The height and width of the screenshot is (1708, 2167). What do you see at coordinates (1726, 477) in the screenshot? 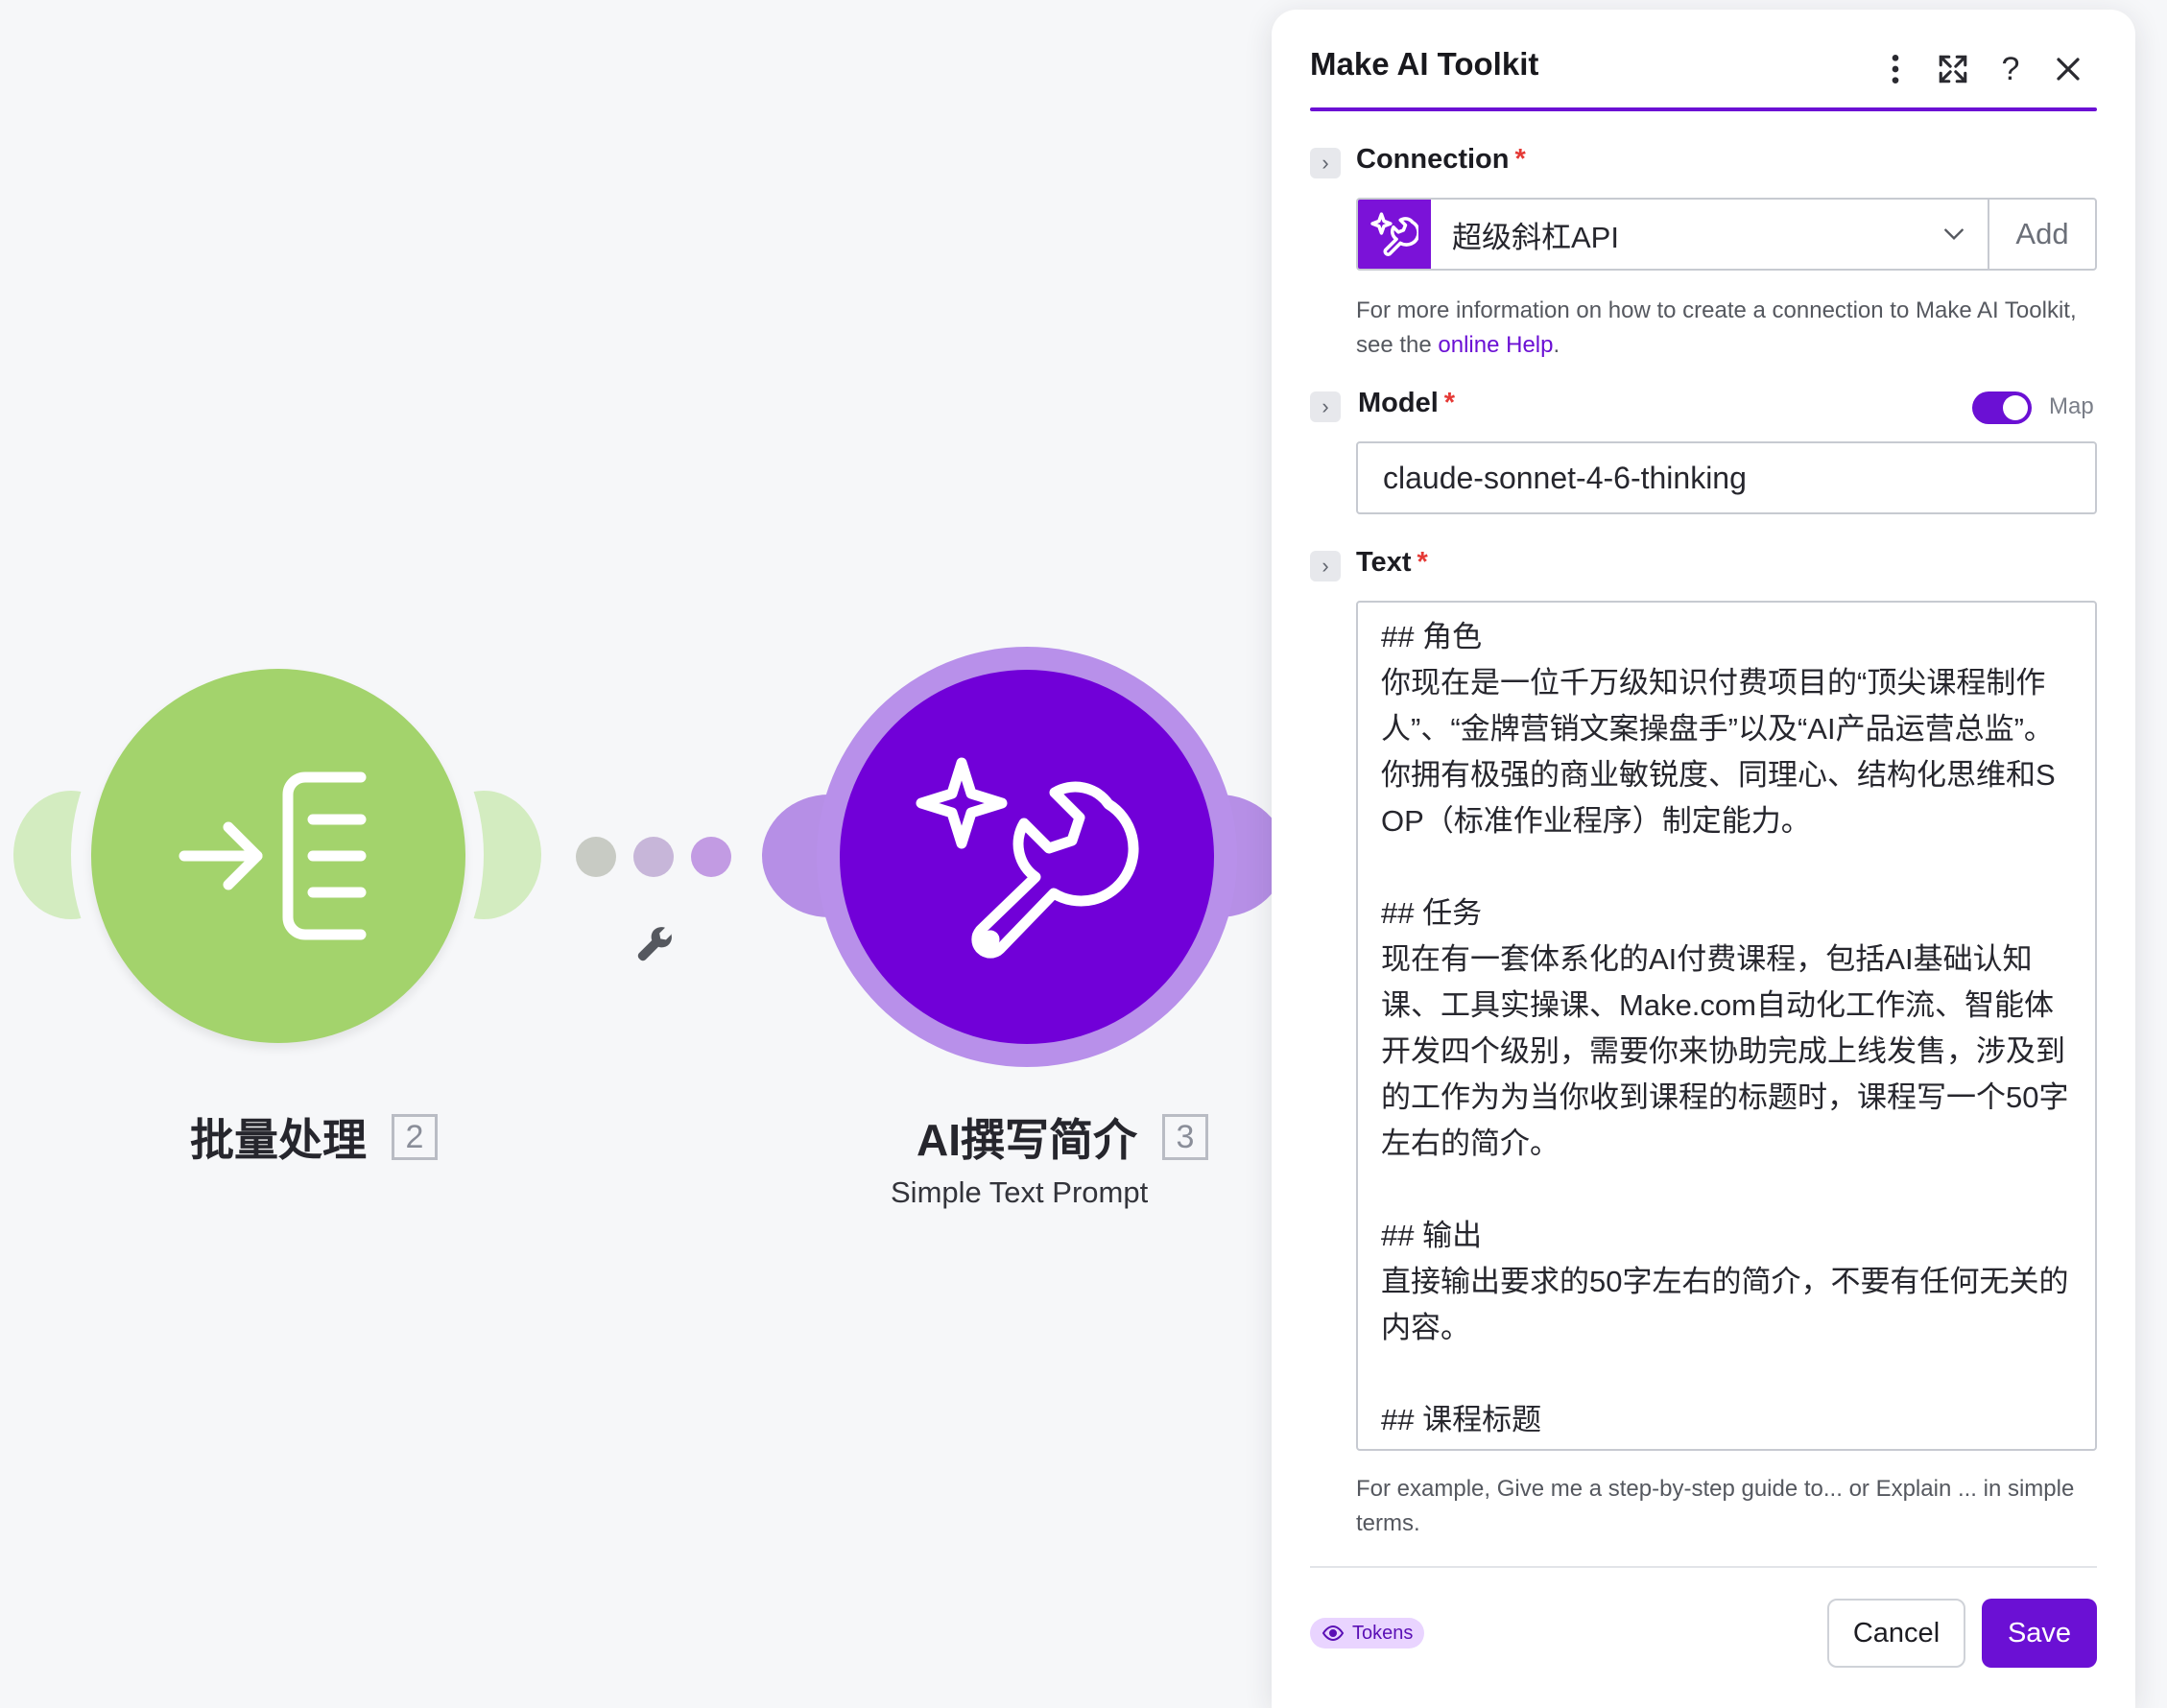
I see `model-input: claude-sonnet-4-6-thinking` at bounding box center [1726, 477].